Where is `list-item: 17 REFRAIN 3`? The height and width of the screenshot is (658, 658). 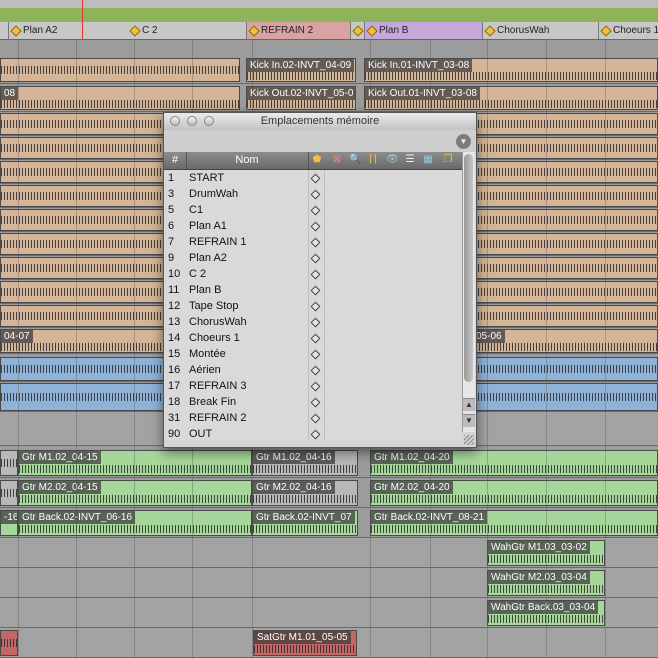 list-item: 17 REFRAIN 3 is located at coordinates (313, 386).